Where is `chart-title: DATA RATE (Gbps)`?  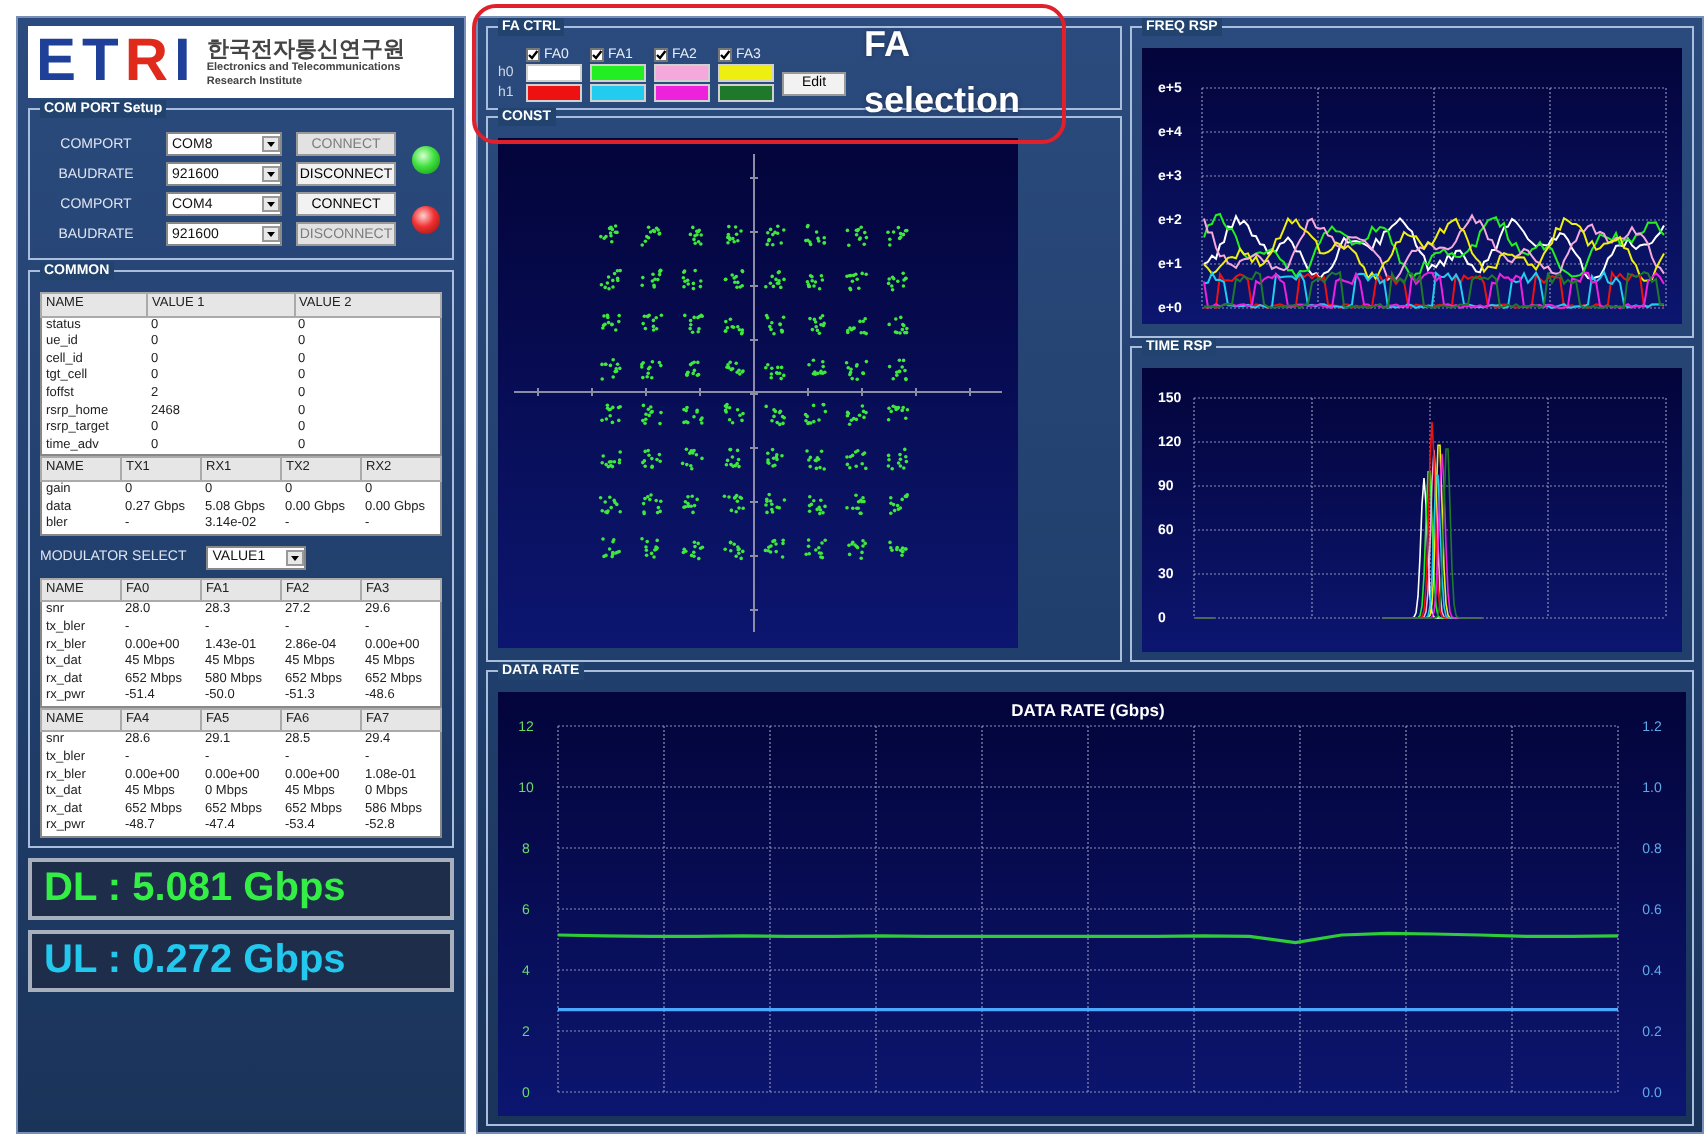 chart-title: DATA RATE (Gbps) is located at coordinates (1088, 710).